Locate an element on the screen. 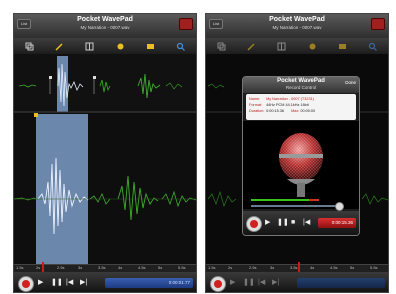 The image size is (396, 294). detail-selection is located at coordinates (62, 189).